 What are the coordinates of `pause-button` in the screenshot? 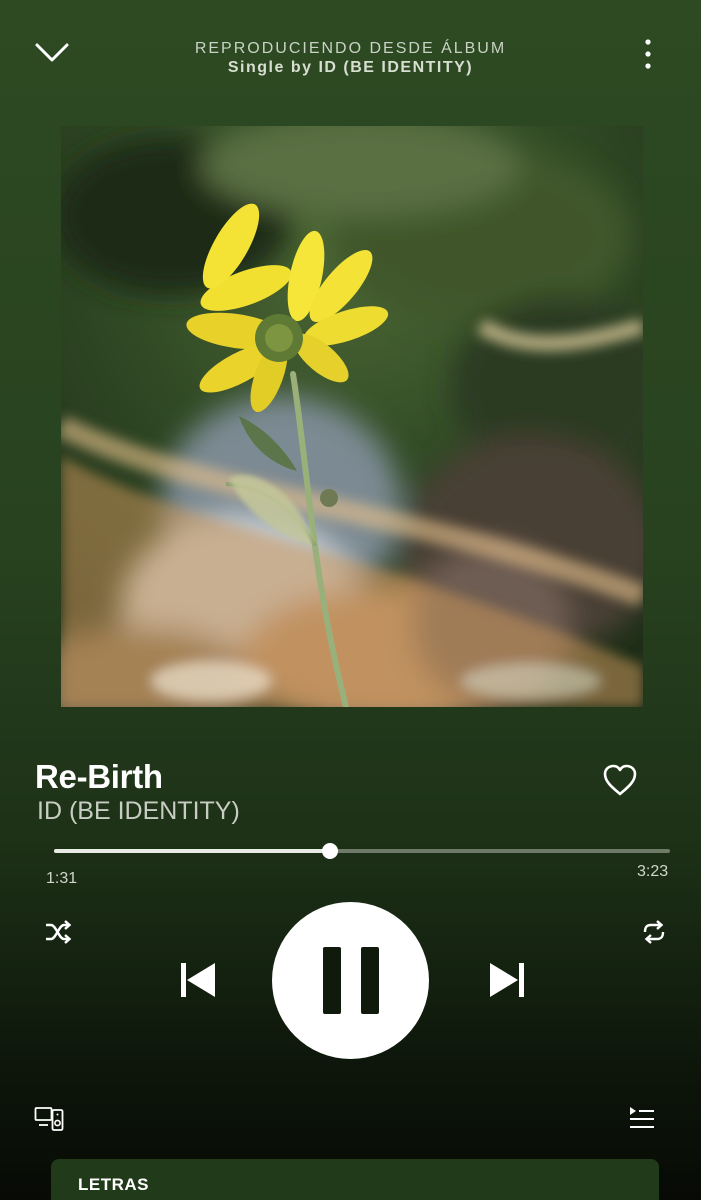 It's located at (350, 980).